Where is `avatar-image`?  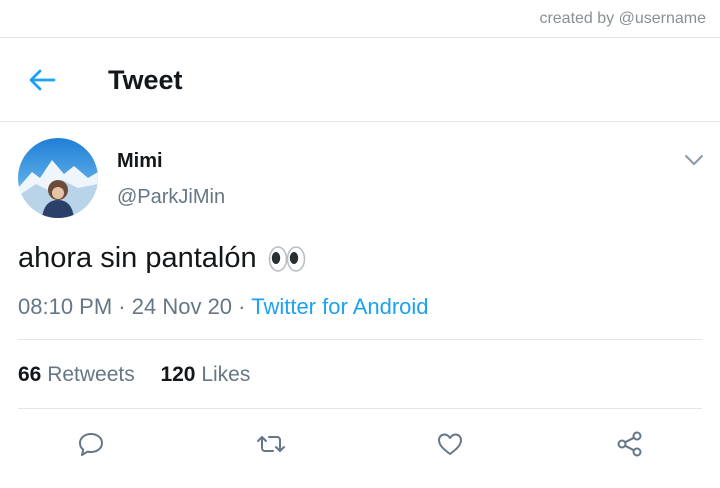 avatar-image is located at coordinates (58, 178).